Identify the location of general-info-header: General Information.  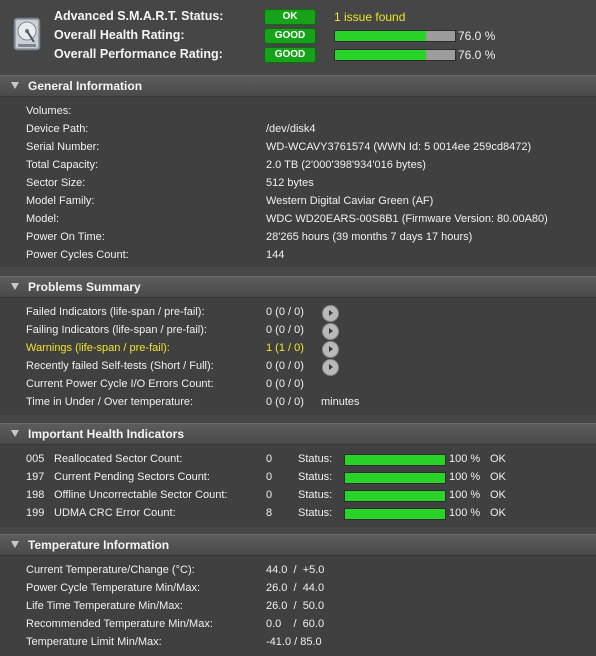
(298, 86).